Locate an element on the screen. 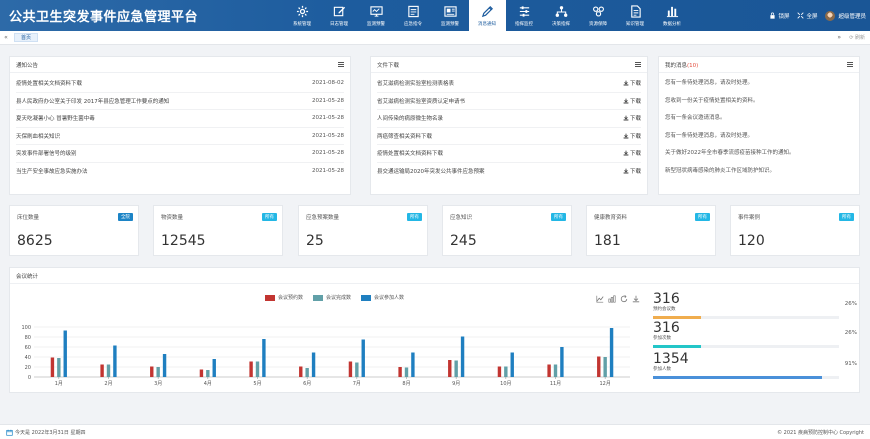 This screenshot has height=439, width=870. tab-home: 首页 is located at coordinates (26, 37).